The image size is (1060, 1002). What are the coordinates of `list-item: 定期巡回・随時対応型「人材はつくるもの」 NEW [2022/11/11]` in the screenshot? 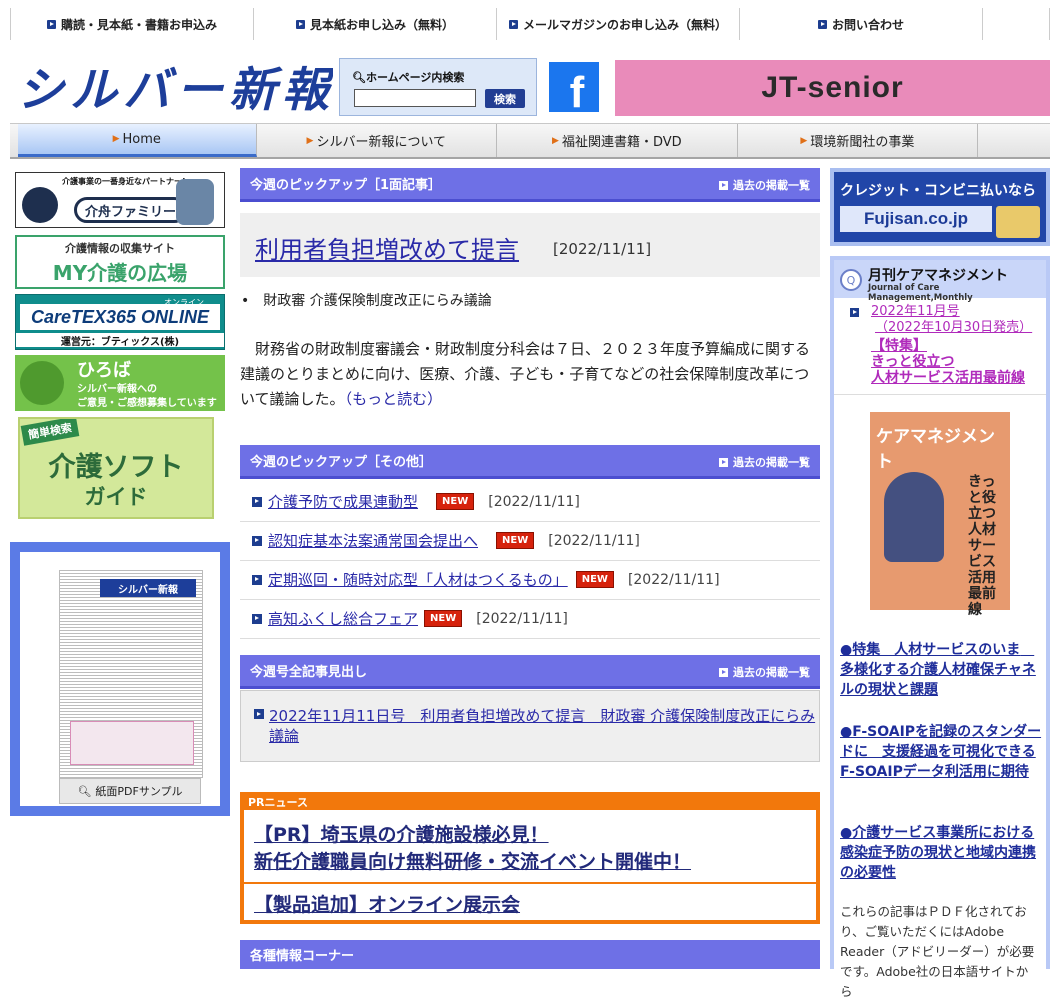 It's located at (530, 580).